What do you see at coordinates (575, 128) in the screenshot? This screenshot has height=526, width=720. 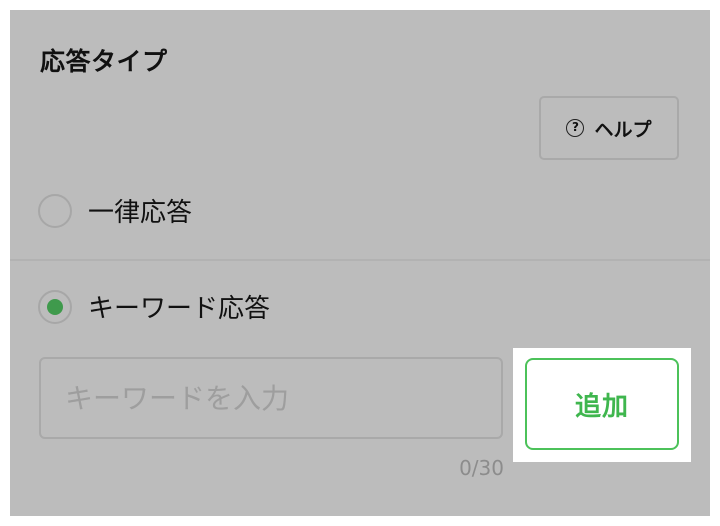 I see `question-circle-icon: ?` at bounding box center [575, 128].